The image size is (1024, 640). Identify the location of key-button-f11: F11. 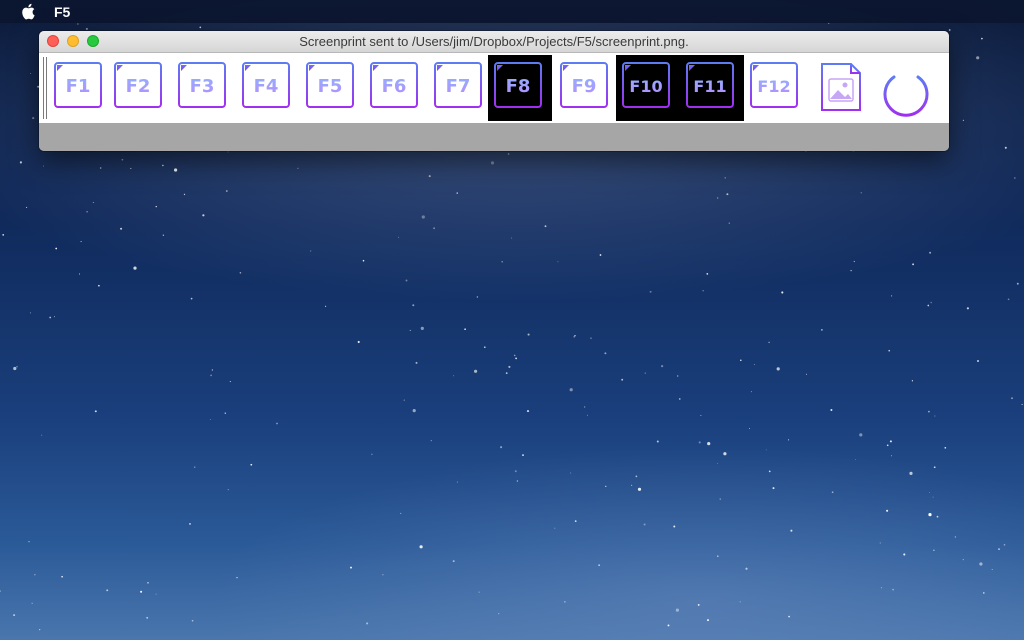
(712, 88).